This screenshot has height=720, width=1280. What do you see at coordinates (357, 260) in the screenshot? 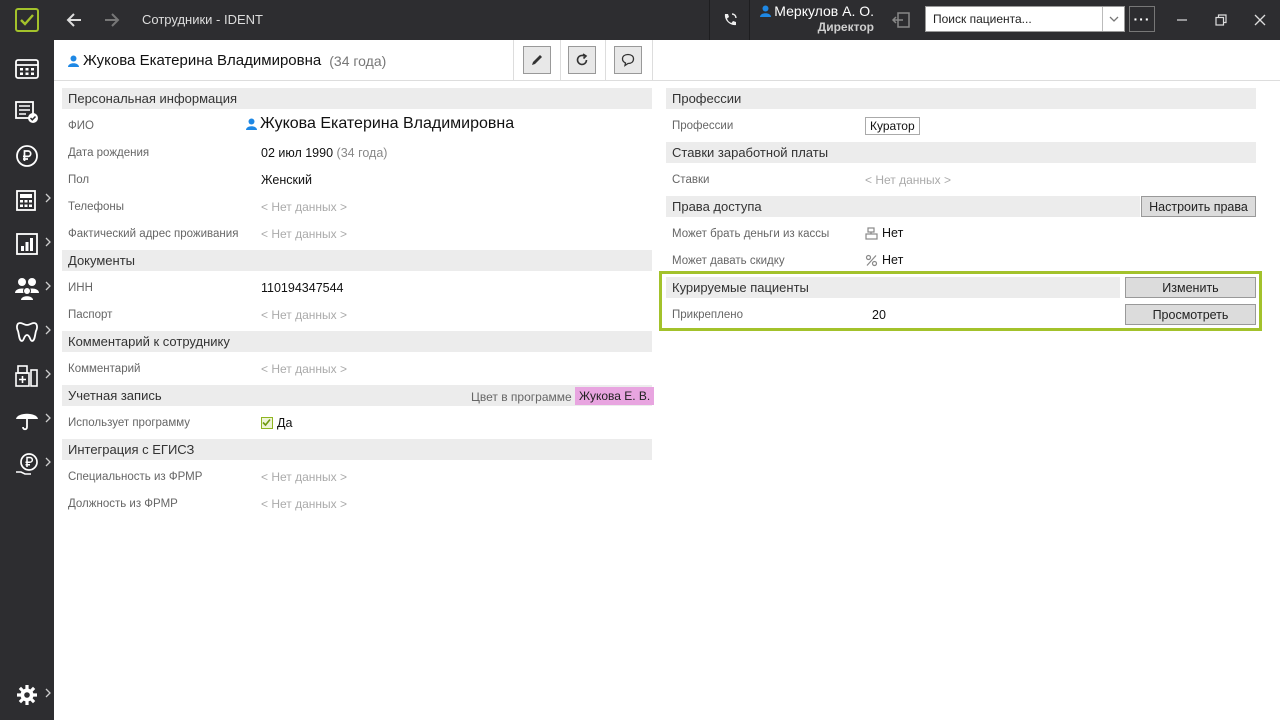
I see `section-documents: Документы` at bounding box center [357, 260].